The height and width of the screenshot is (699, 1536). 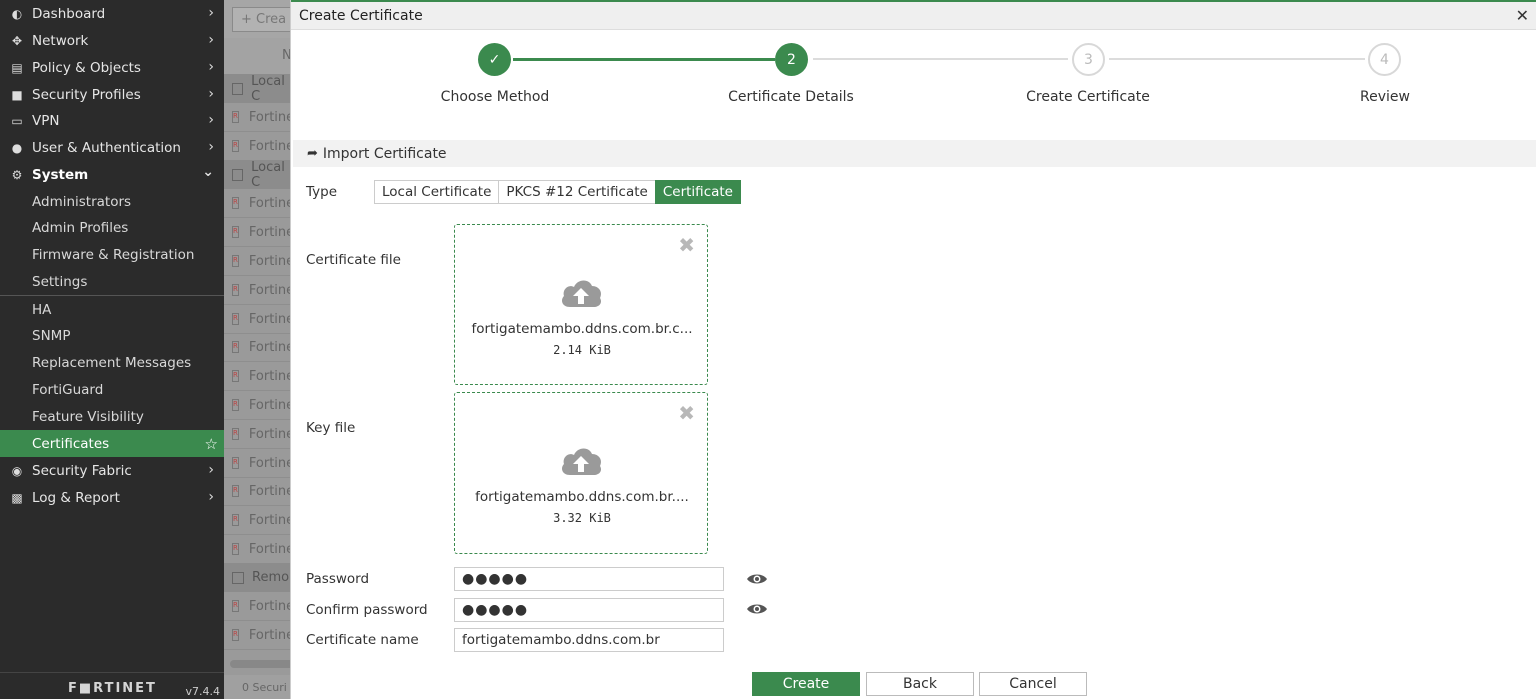 I want to click on confirm-password-field: ●●●●●, so click(x=589, y=610).